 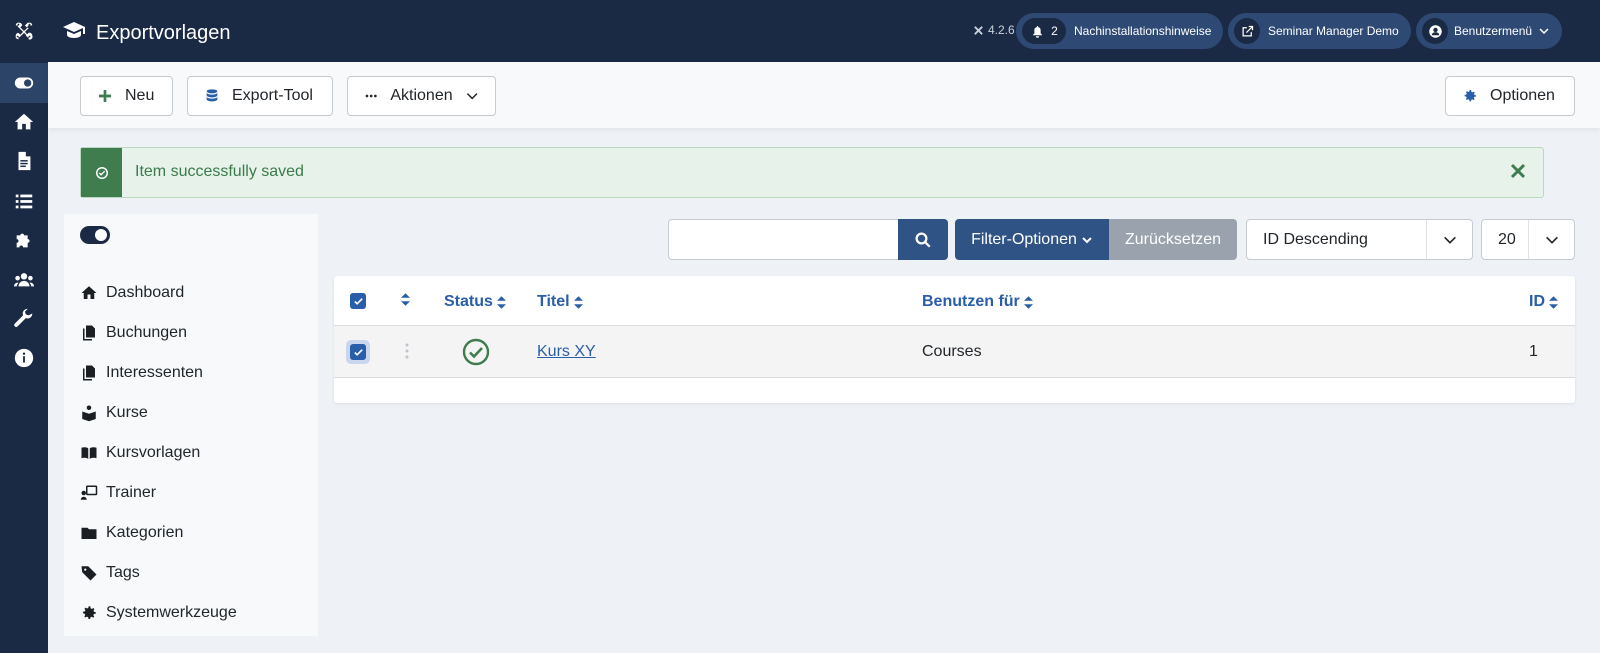 I want to click on id-header-label: ID, so click(x=1537, y=301).